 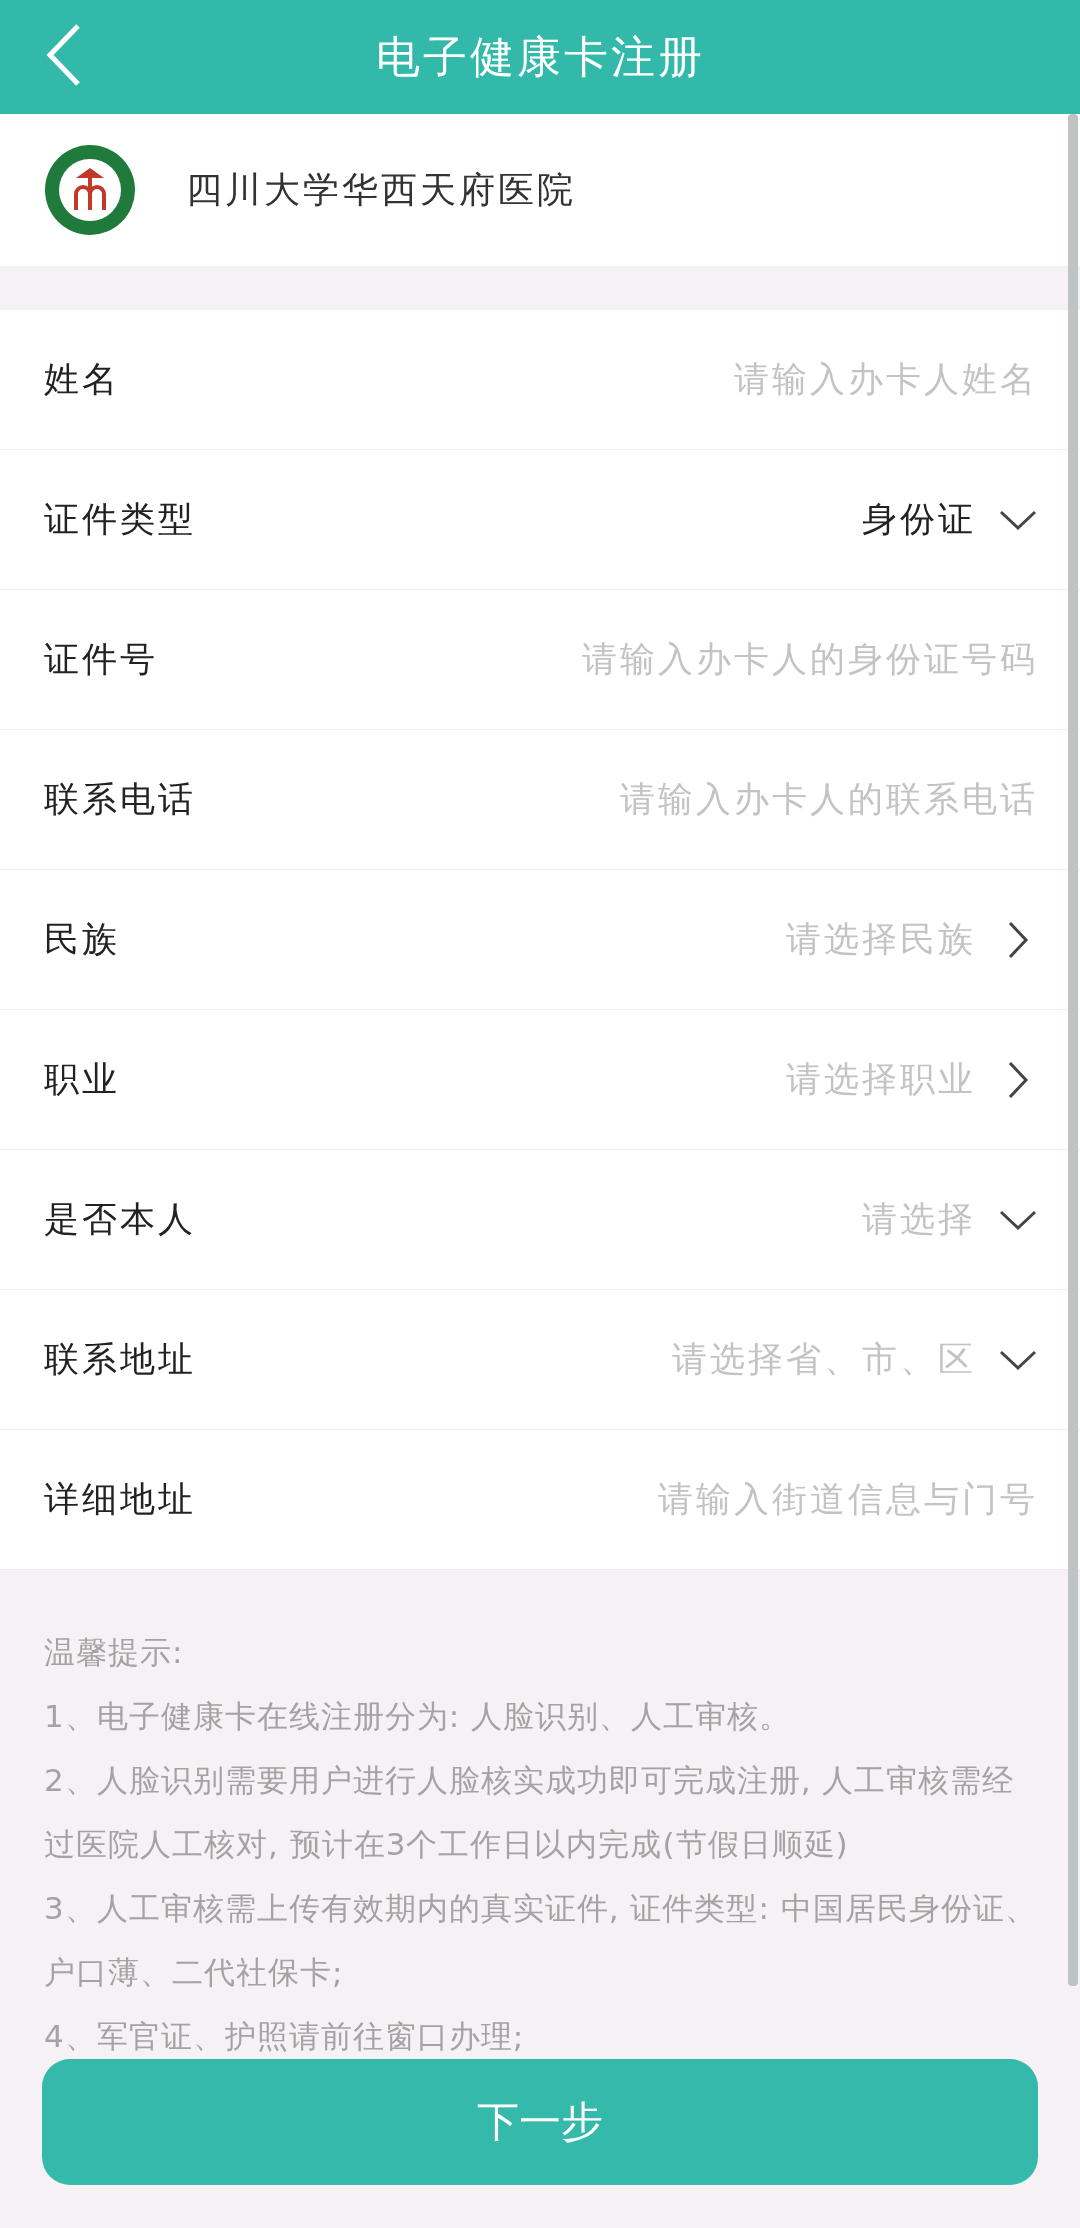 I want to click on field-label: 证件类型, so click(x=120, y=519).